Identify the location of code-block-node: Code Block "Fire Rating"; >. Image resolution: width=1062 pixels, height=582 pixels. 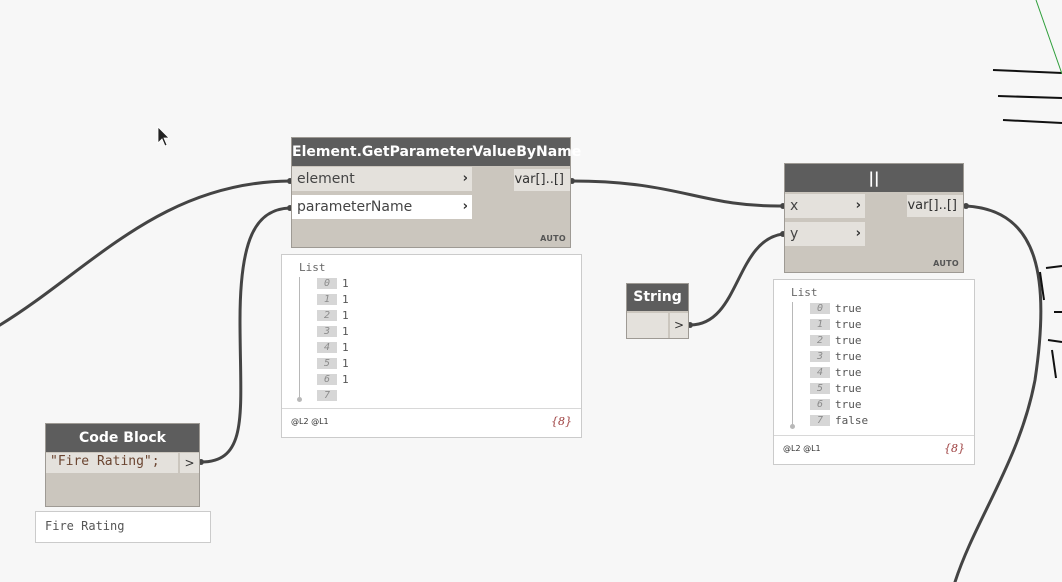
(122, 465).